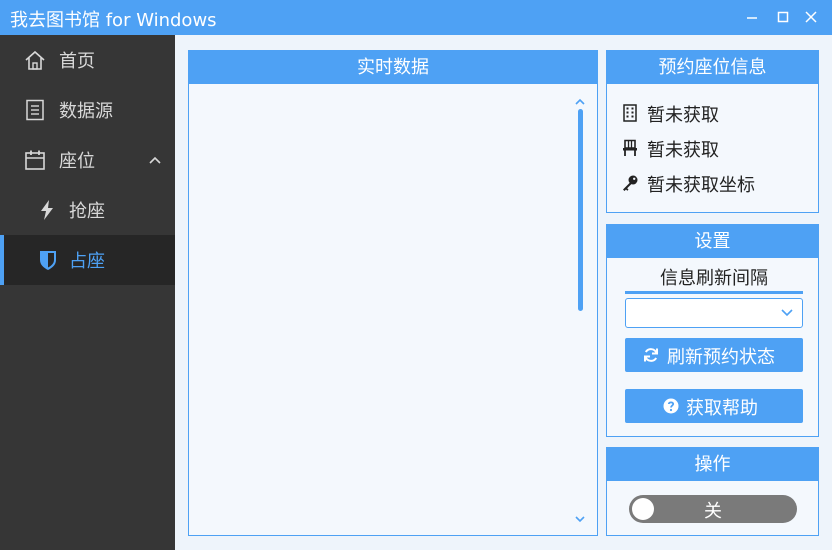 Image resolution: width=832 pixels, height=550 pixels. What do you see at coordinates (714, 292) in the screenshot?
I see `label-underline` at bounding box center [714, 292].